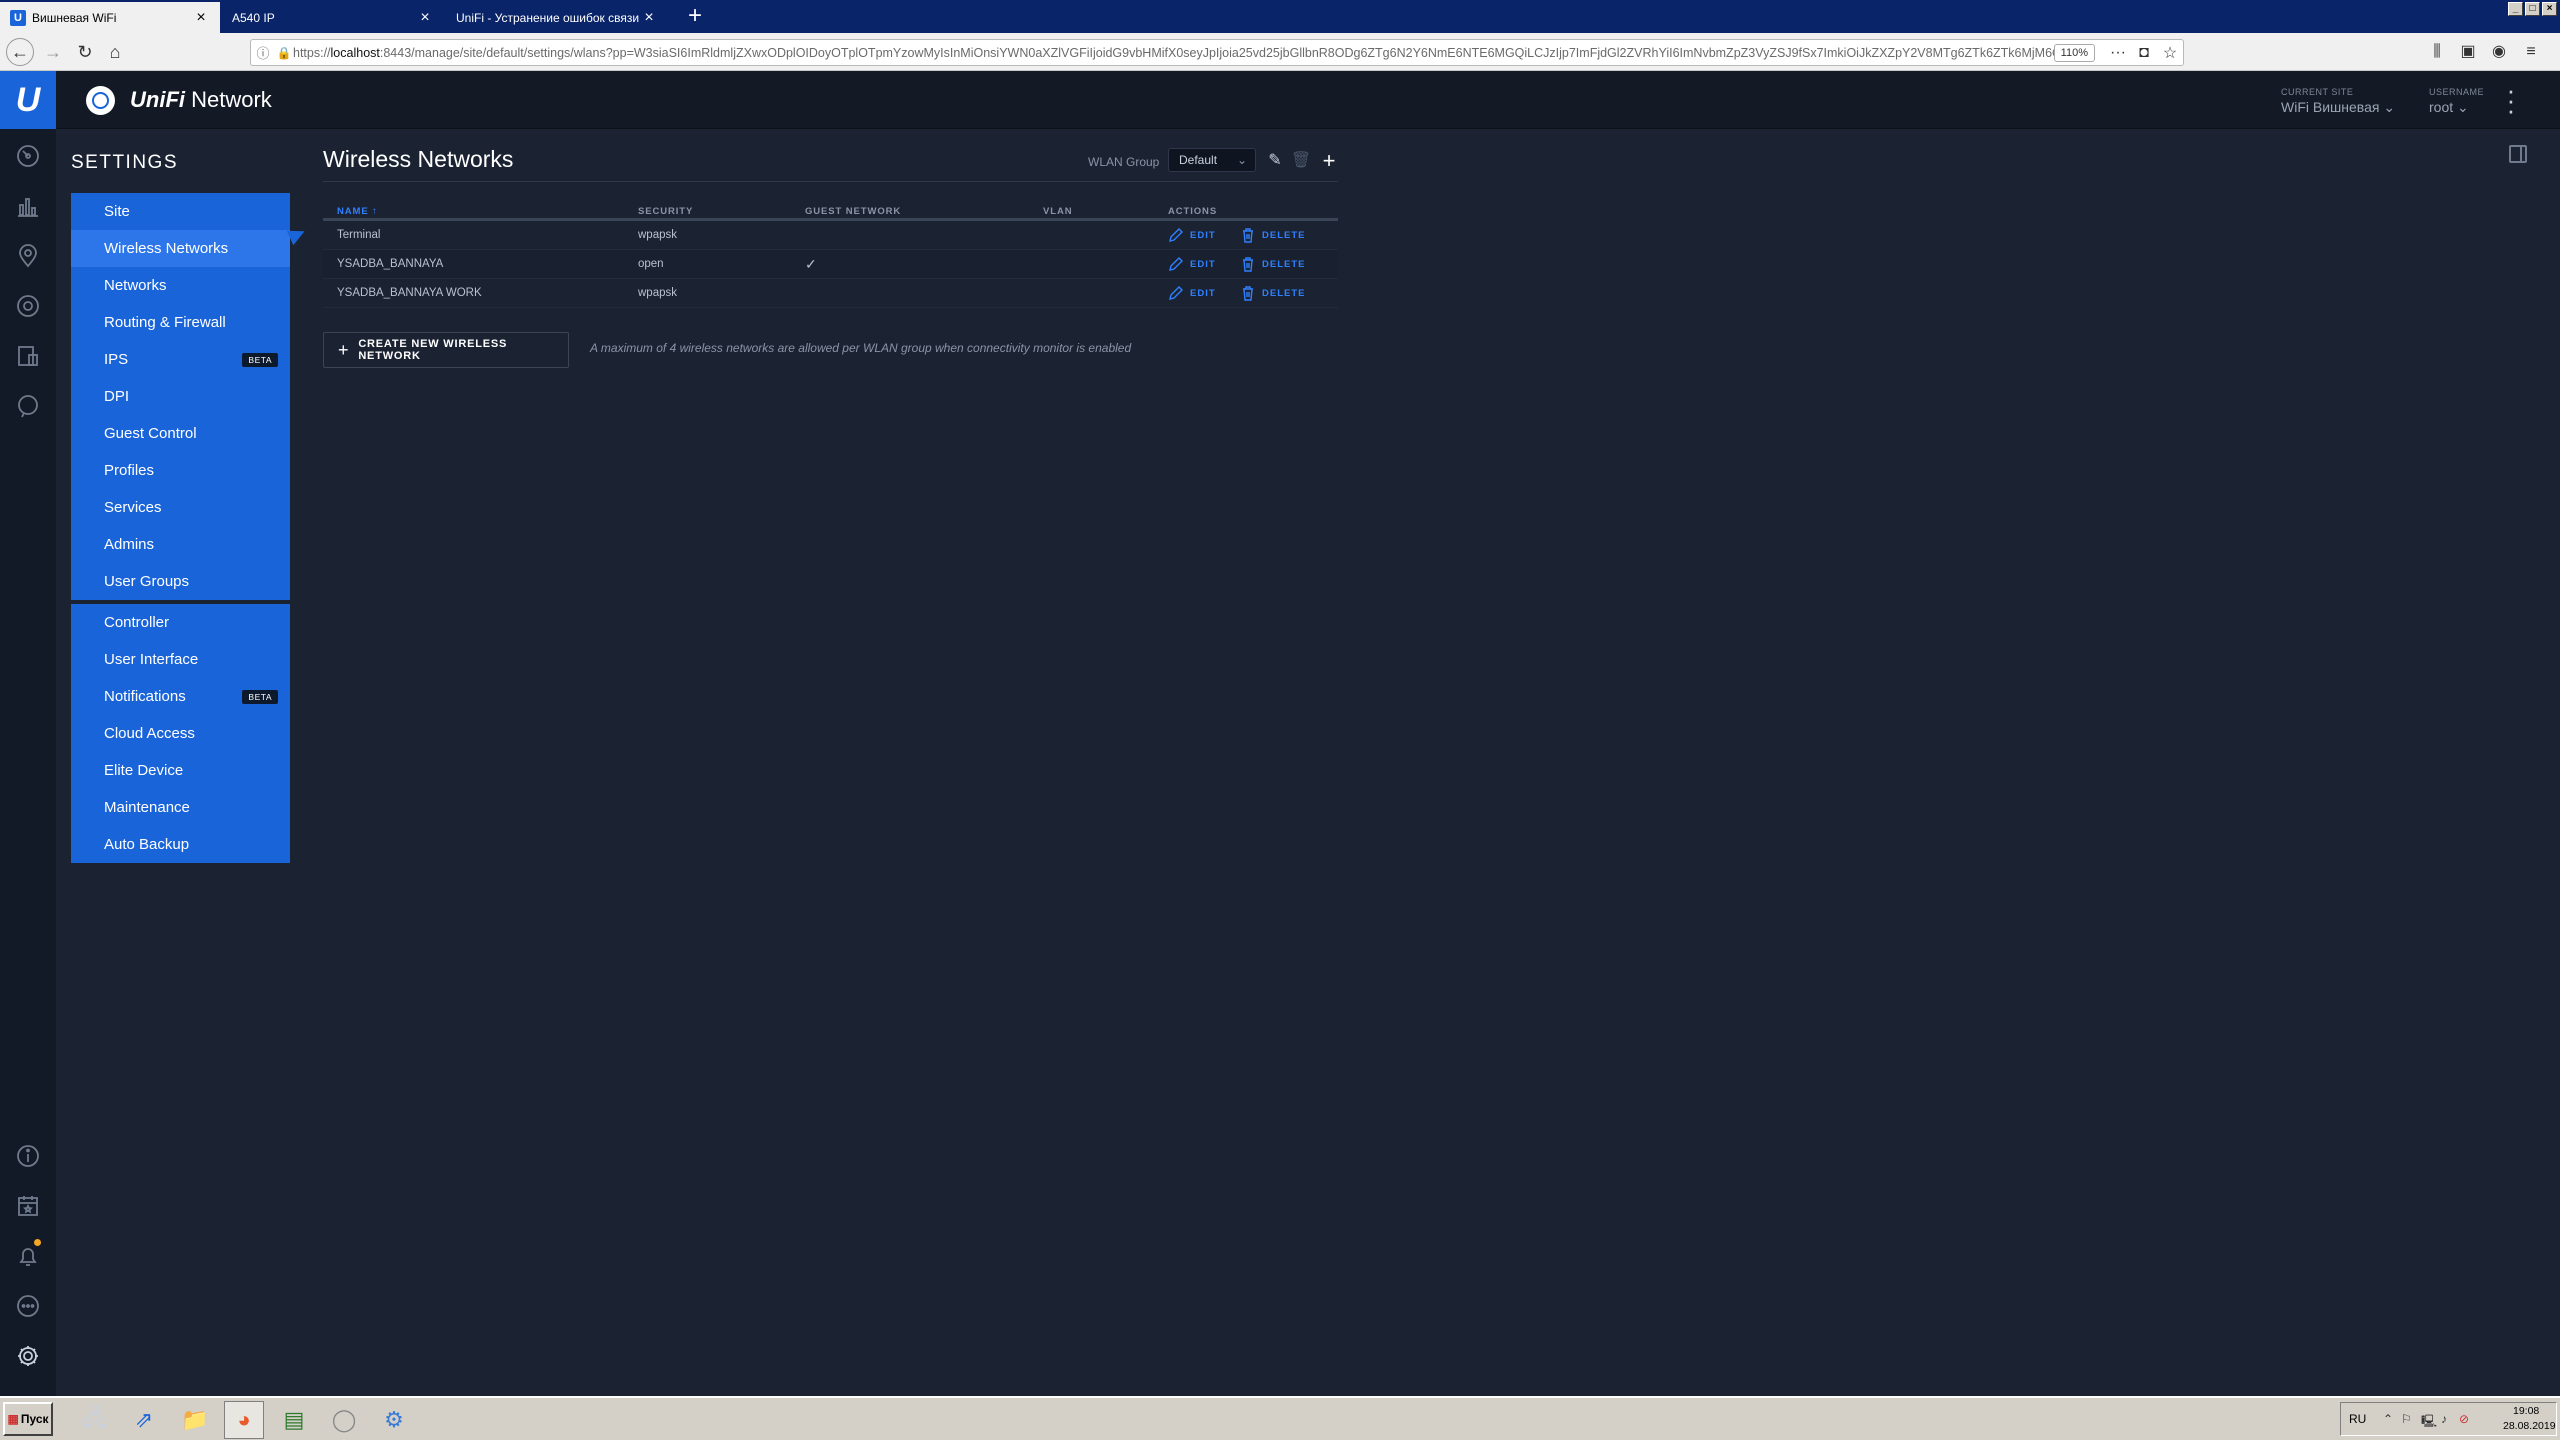 The width and height of the screenshot is (2560, 1440). What do you see at coordinates (2515, 9) in the screenshot?
I see `minimize-window-icon: _` at bounding box center [2515, 9].